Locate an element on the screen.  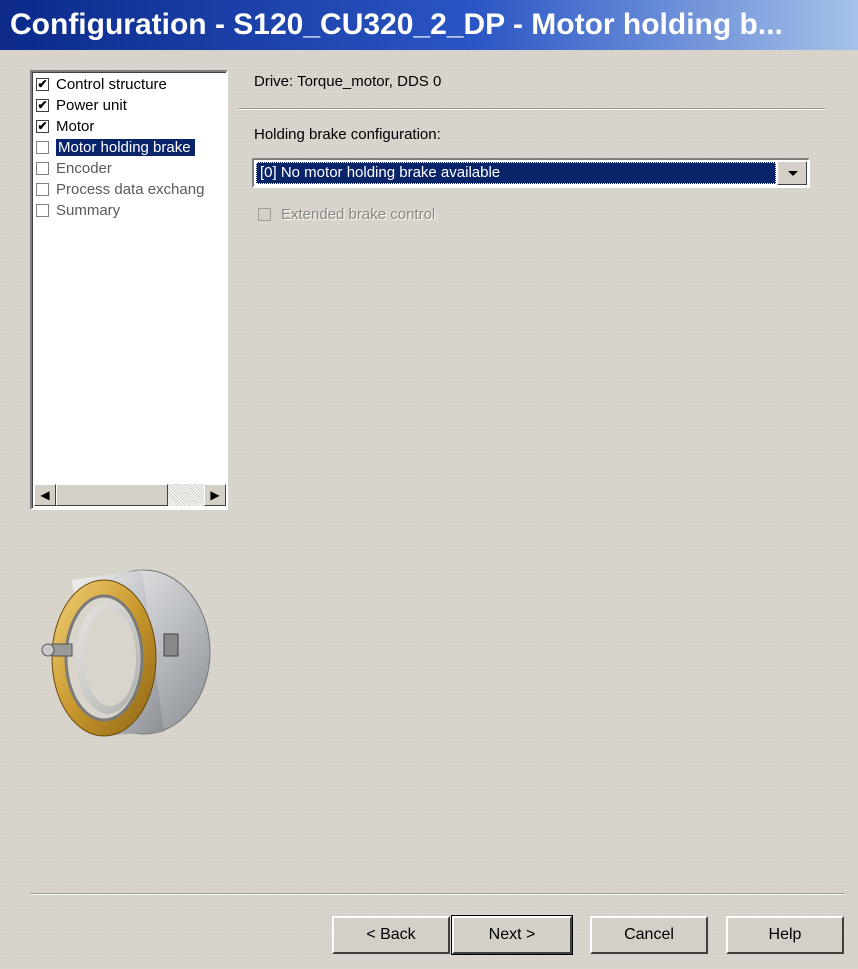
dropdown-arrow-icon is located at coordinates (792, 173).